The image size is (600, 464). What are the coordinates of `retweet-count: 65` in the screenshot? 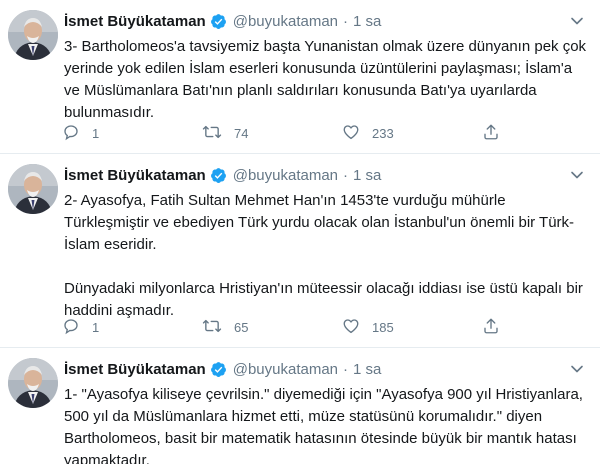 It's located at (241, 327).